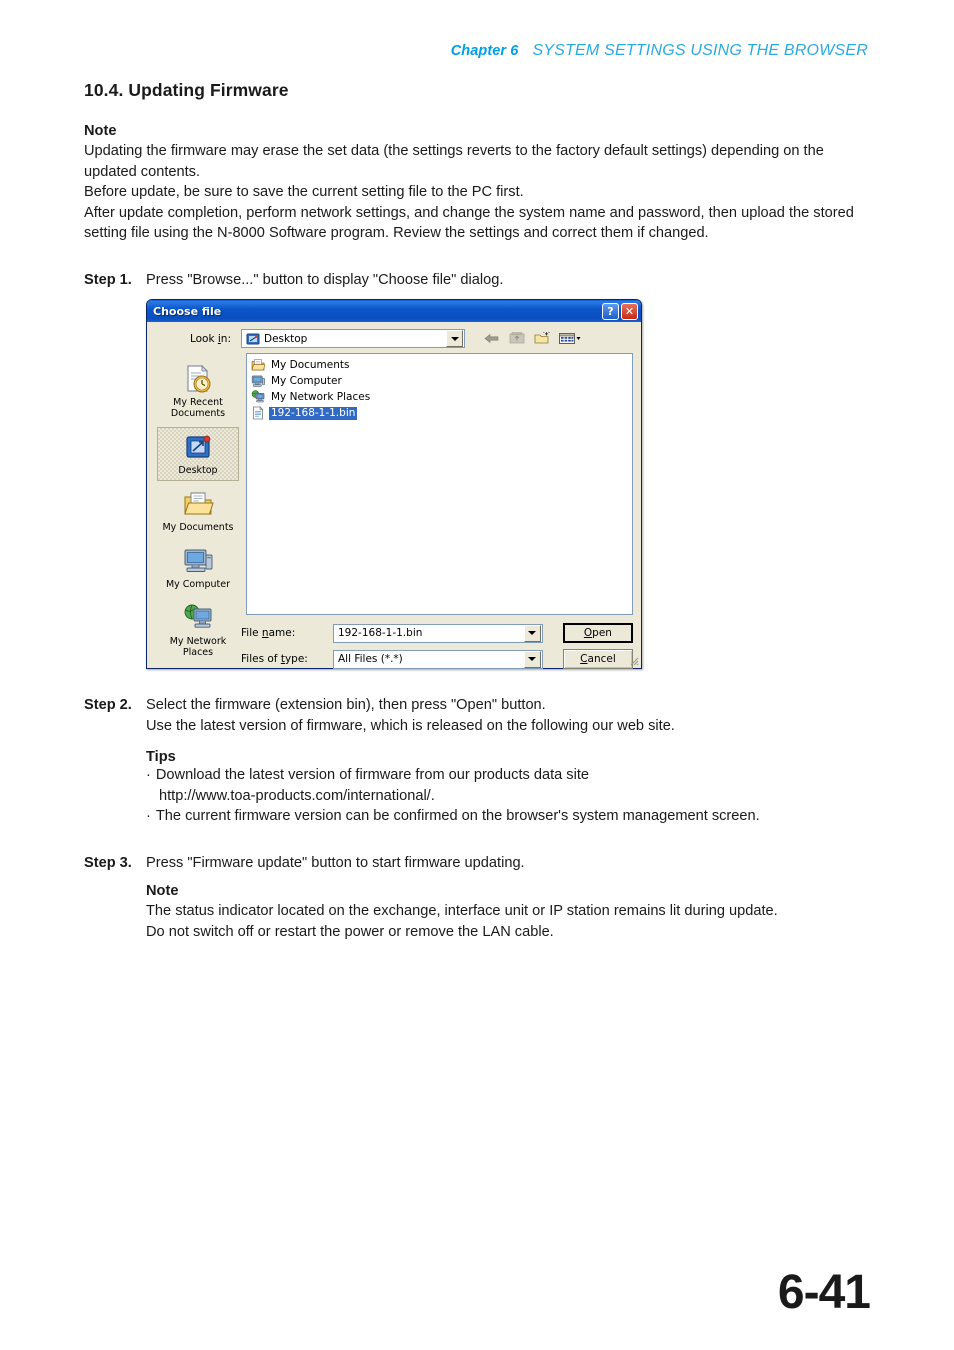  Describe the element at coordinates (306, 380) in the screenshot. I see `list-item-label: My Computer` at that location.